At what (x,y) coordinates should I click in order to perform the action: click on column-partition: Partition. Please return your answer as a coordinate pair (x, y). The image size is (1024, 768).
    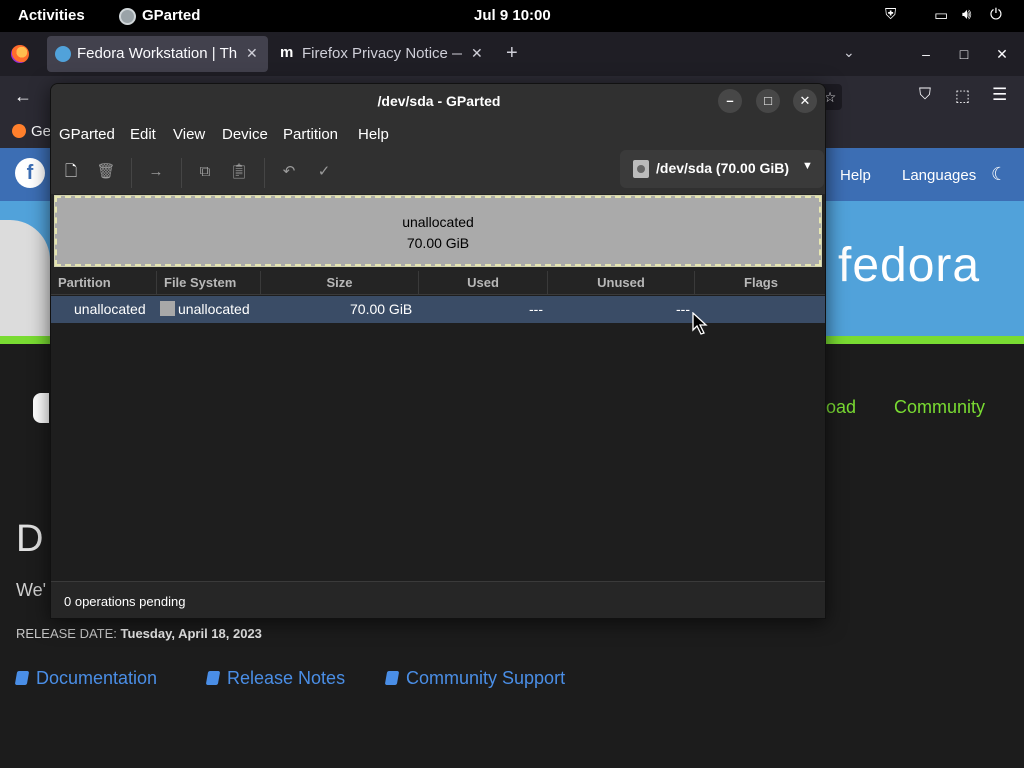
    Looking at the image, I should click on (104, 283).